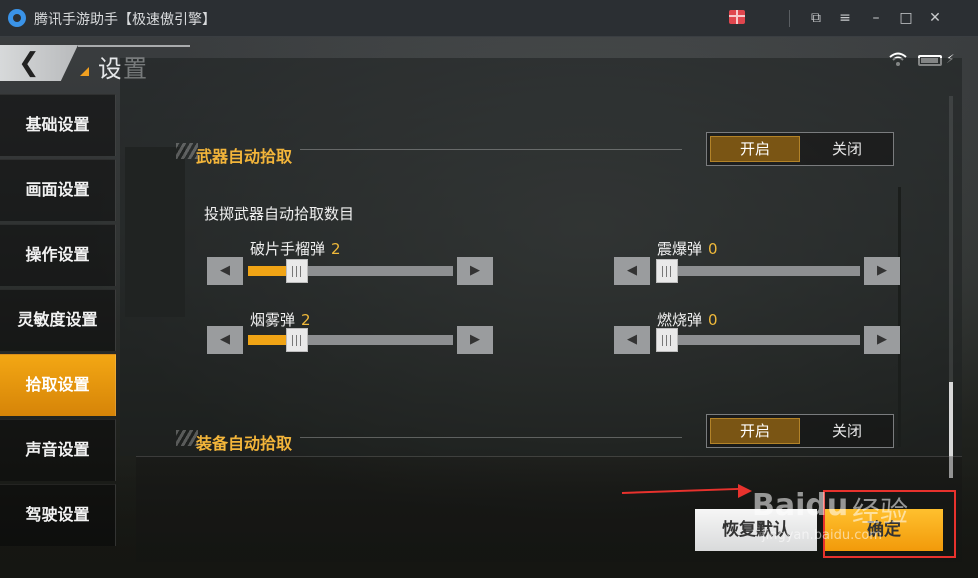  I want to click on window-title: 腾讯手游助手【极速傲引擎】, so click(125, 20).